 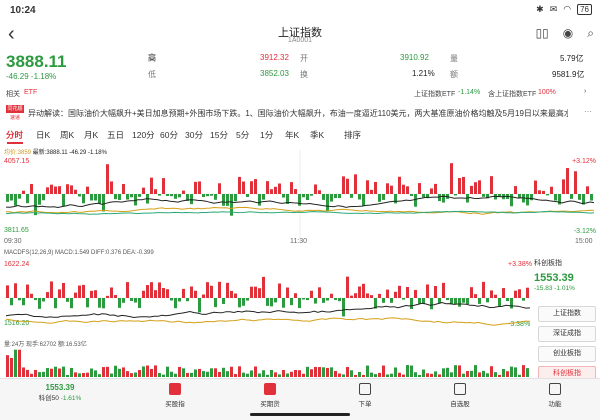 What do you see at coordinates (300, 35) in the screenshot?
I see `app-header: ‹ 上证指数 1A0001 ▯▯ ◉ ⌕` at bounding box center [300, 35].